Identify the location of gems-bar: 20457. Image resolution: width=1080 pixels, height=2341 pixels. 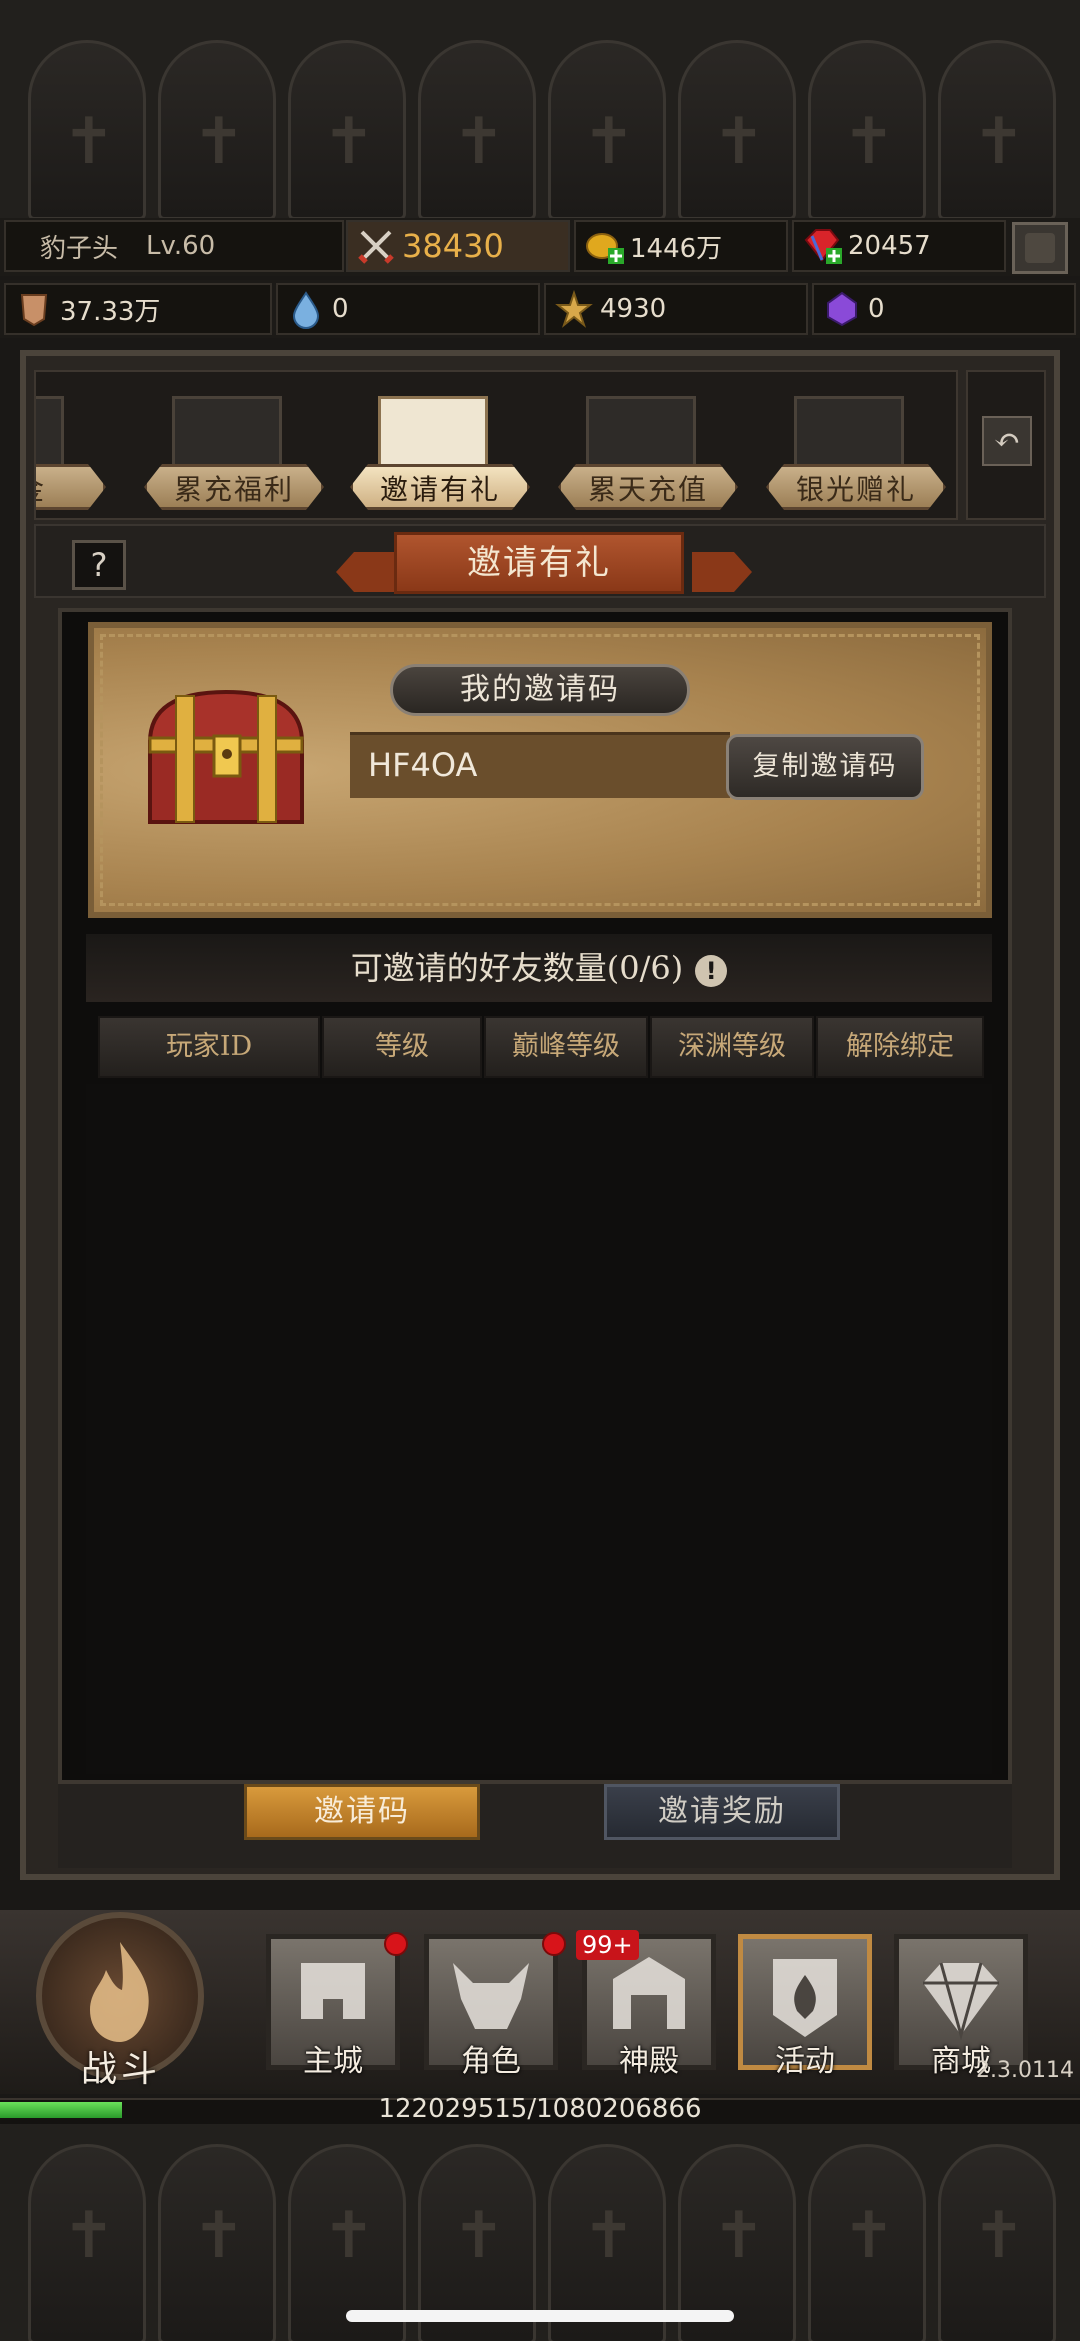
(899, 246).